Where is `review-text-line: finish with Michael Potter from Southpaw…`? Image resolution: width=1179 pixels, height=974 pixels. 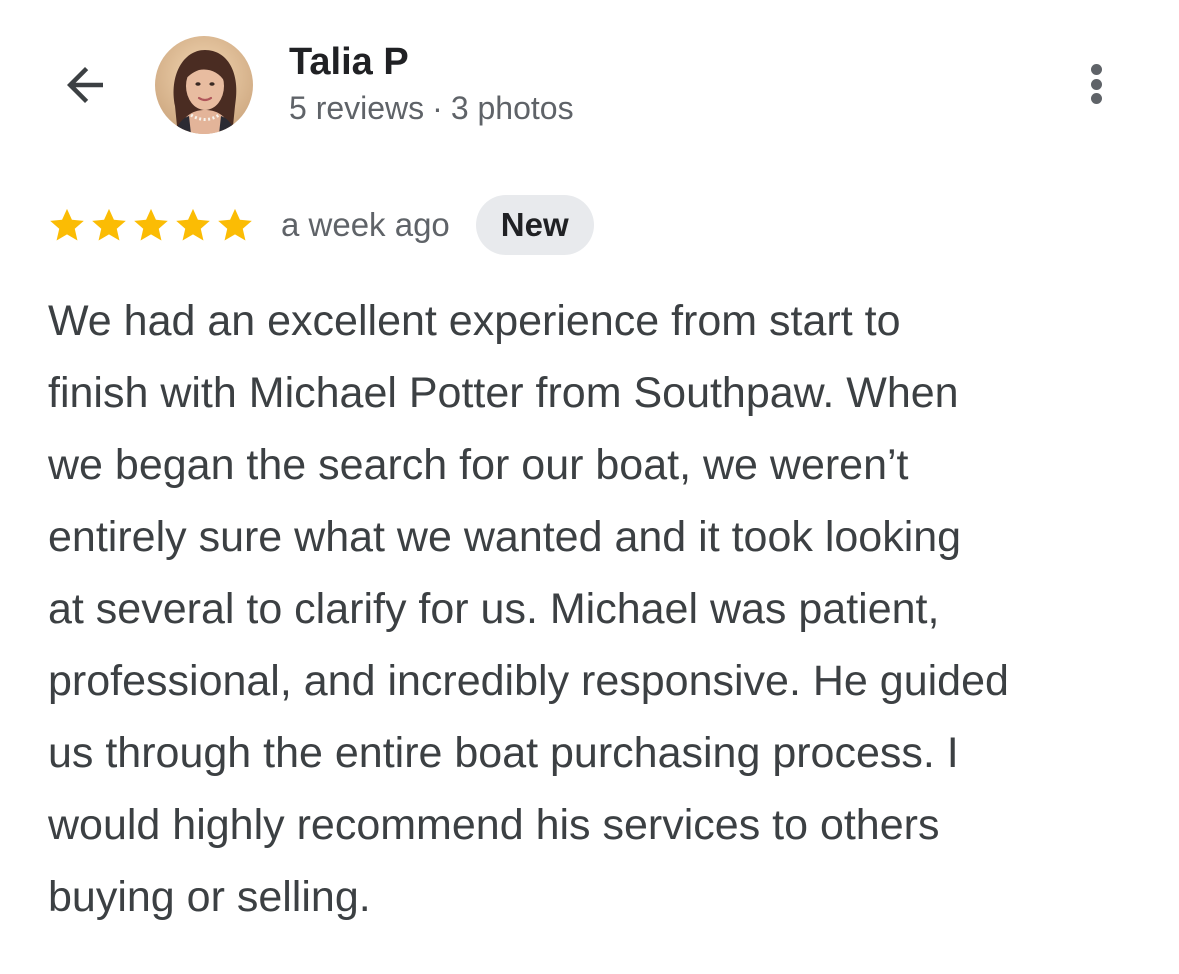
review-text-line: finish with Michael Potter from Southpaw… is located at coordinates (503, 393).